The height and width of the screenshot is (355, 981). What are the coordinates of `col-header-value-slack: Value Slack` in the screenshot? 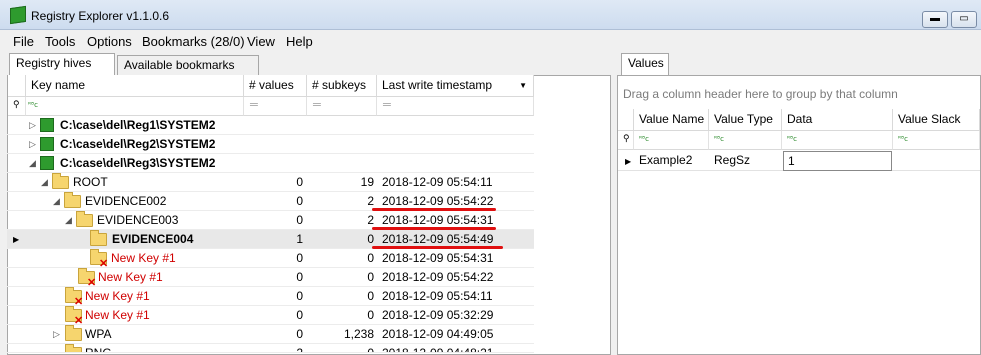 It's located at (936, 120).